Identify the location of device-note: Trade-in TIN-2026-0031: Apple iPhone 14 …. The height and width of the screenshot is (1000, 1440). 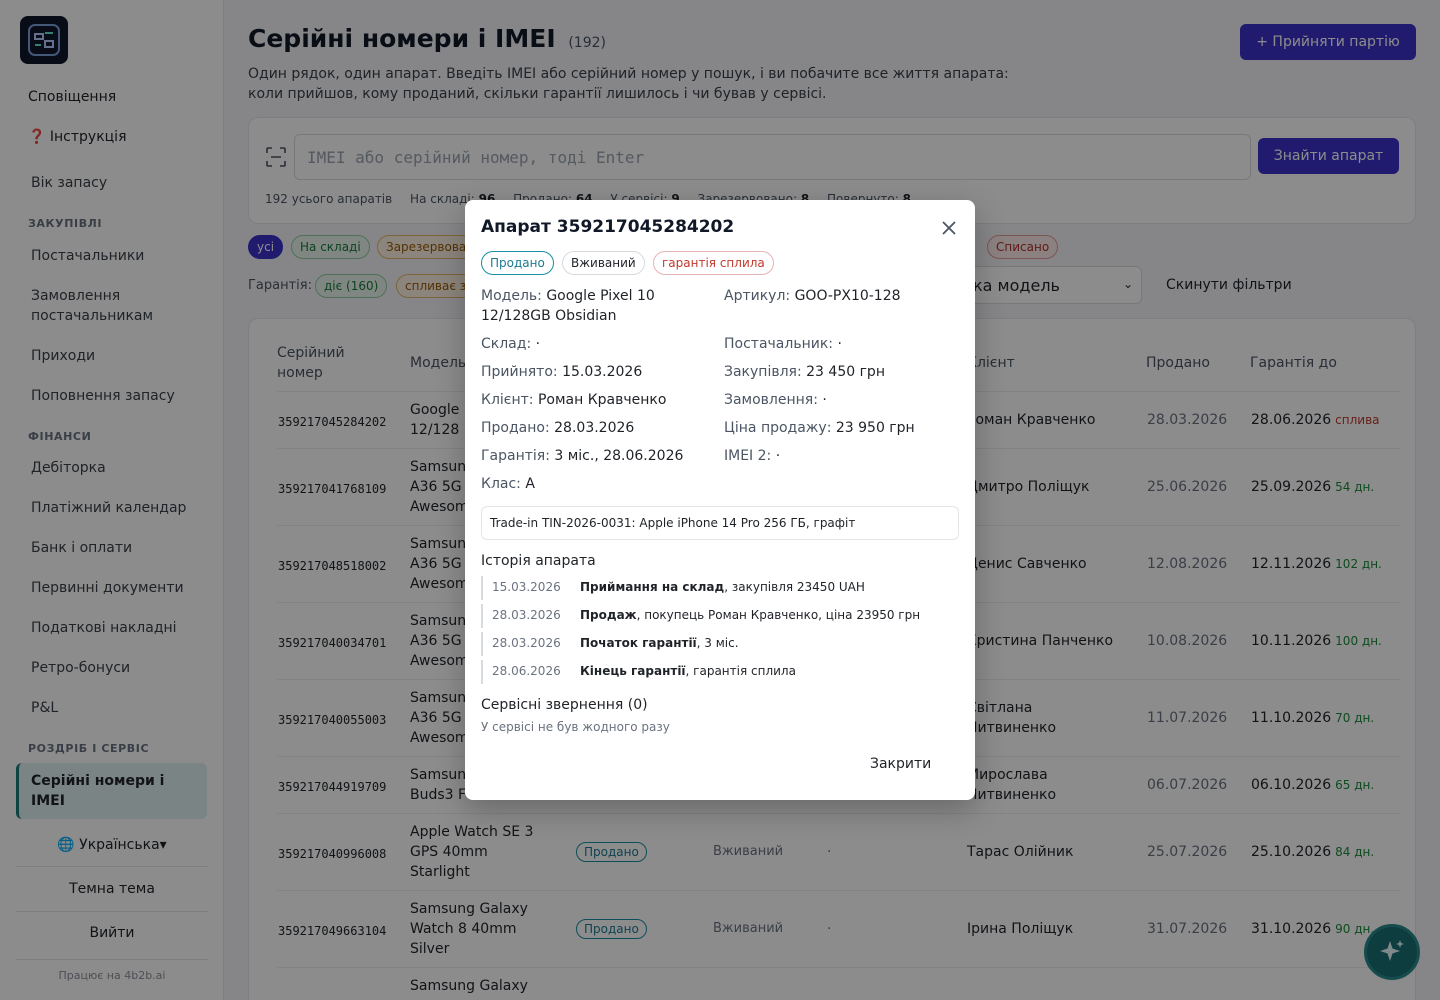
(720, 523).